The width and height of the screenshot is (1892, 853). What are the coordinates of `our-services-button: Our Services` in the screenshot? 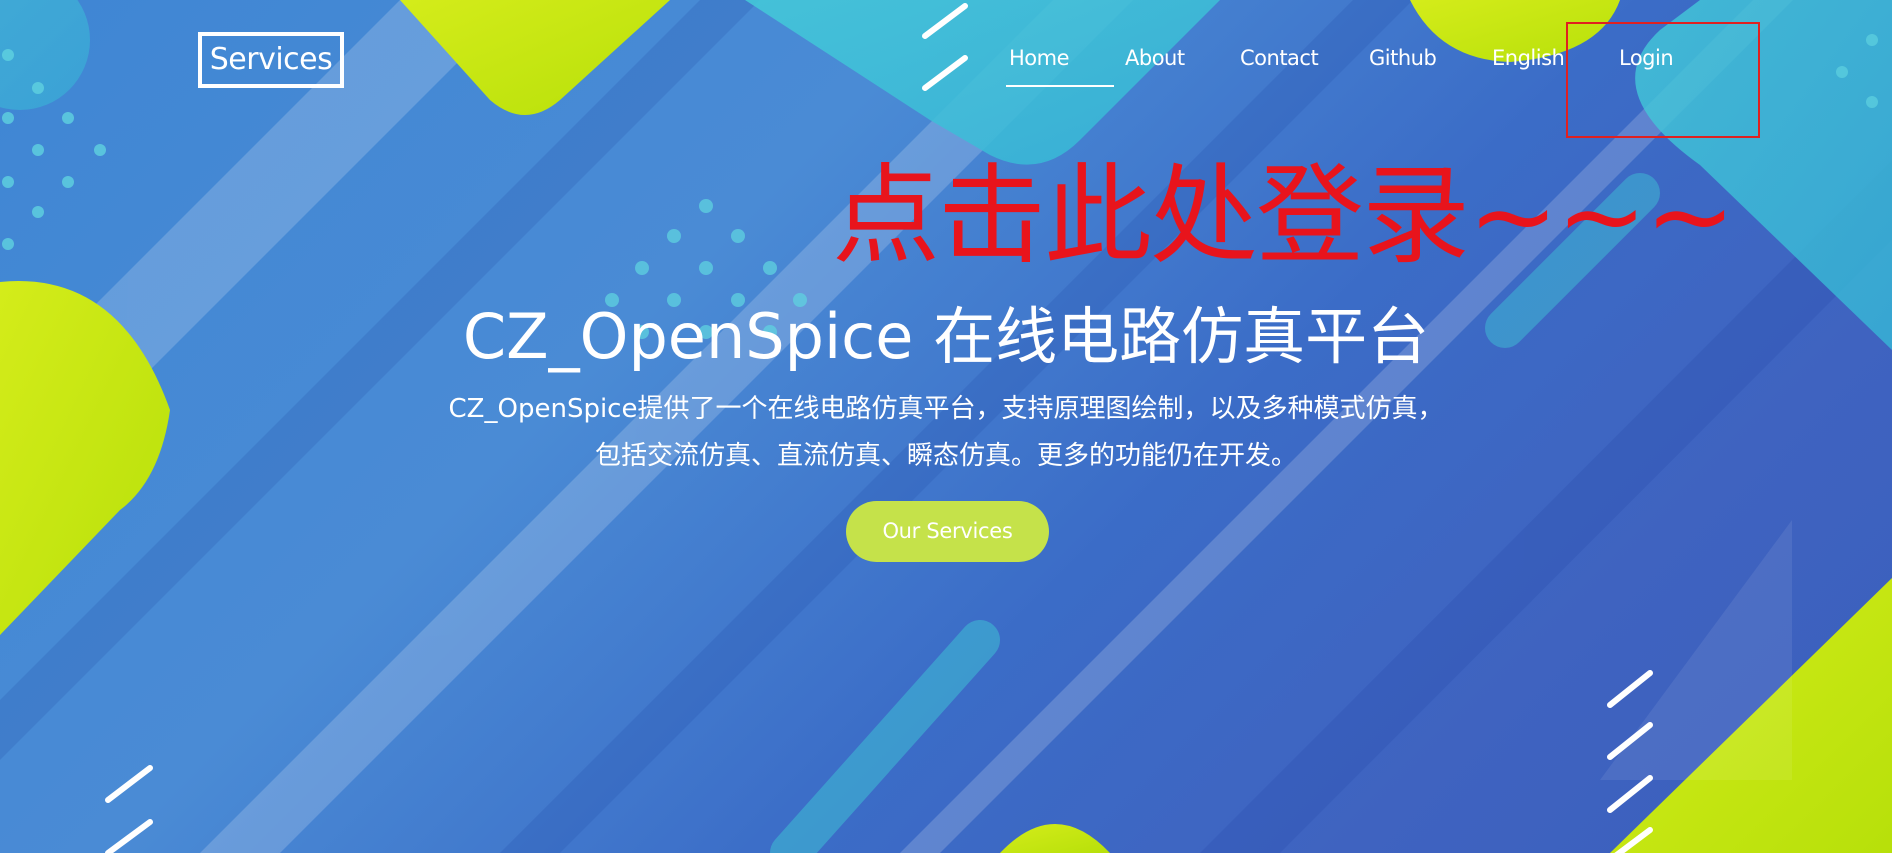 It's located at (947, 531).